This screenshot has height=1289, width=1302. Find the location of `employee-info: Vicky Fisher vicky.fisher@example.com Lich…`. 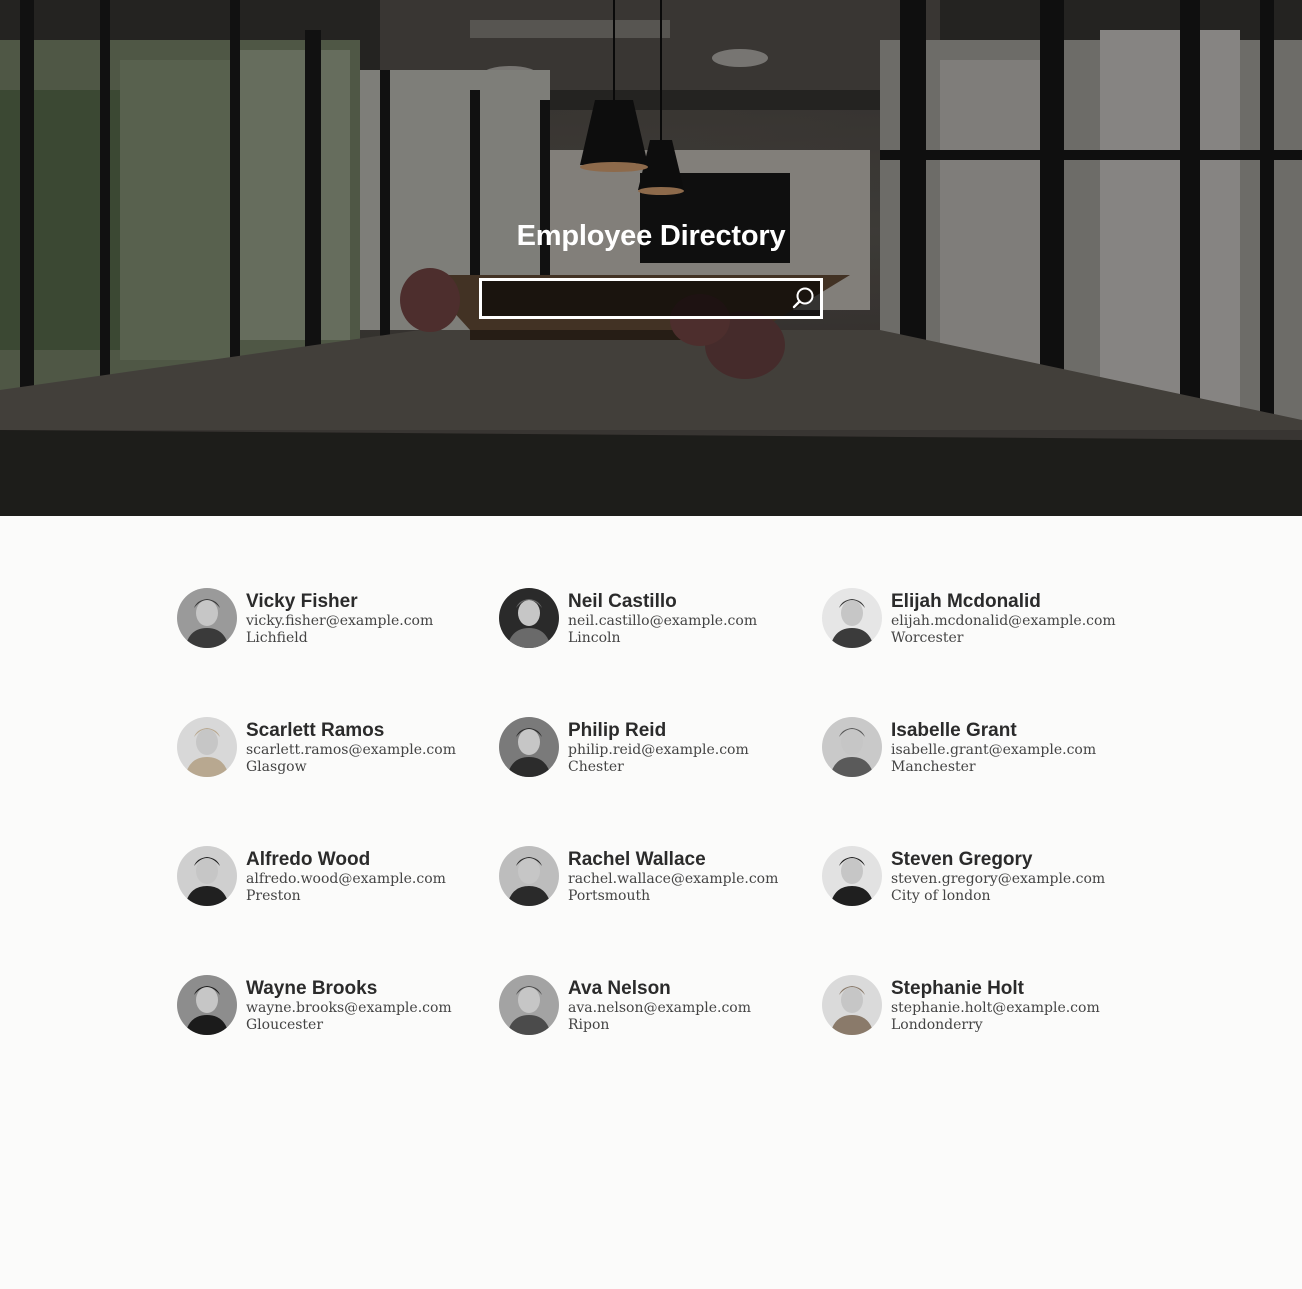

employee-info: Vicky Fisher vicky.fisher@example.com Lich… is located at coordinates (339, 617).